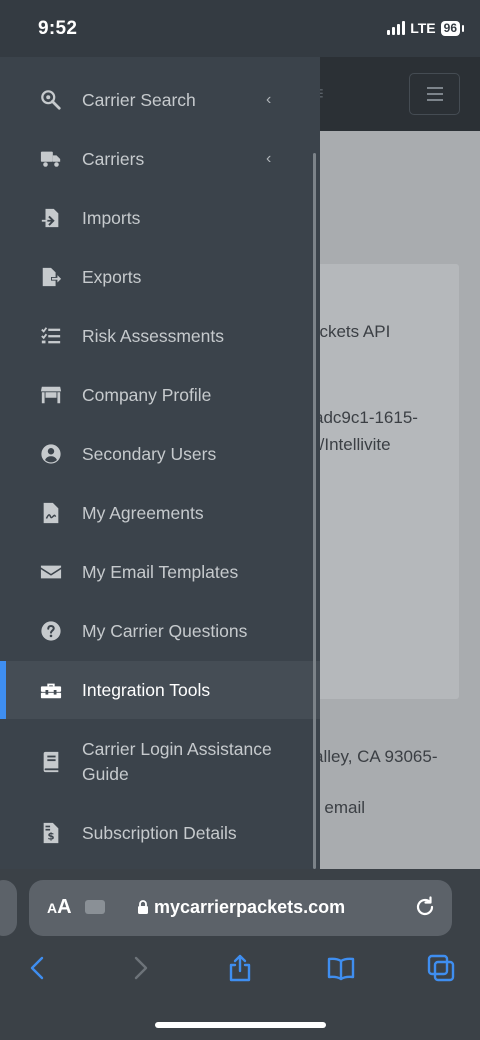 The height and width of the screenshot is (1040, 480). I want to click on question-circle-icon, so click(51, 631).